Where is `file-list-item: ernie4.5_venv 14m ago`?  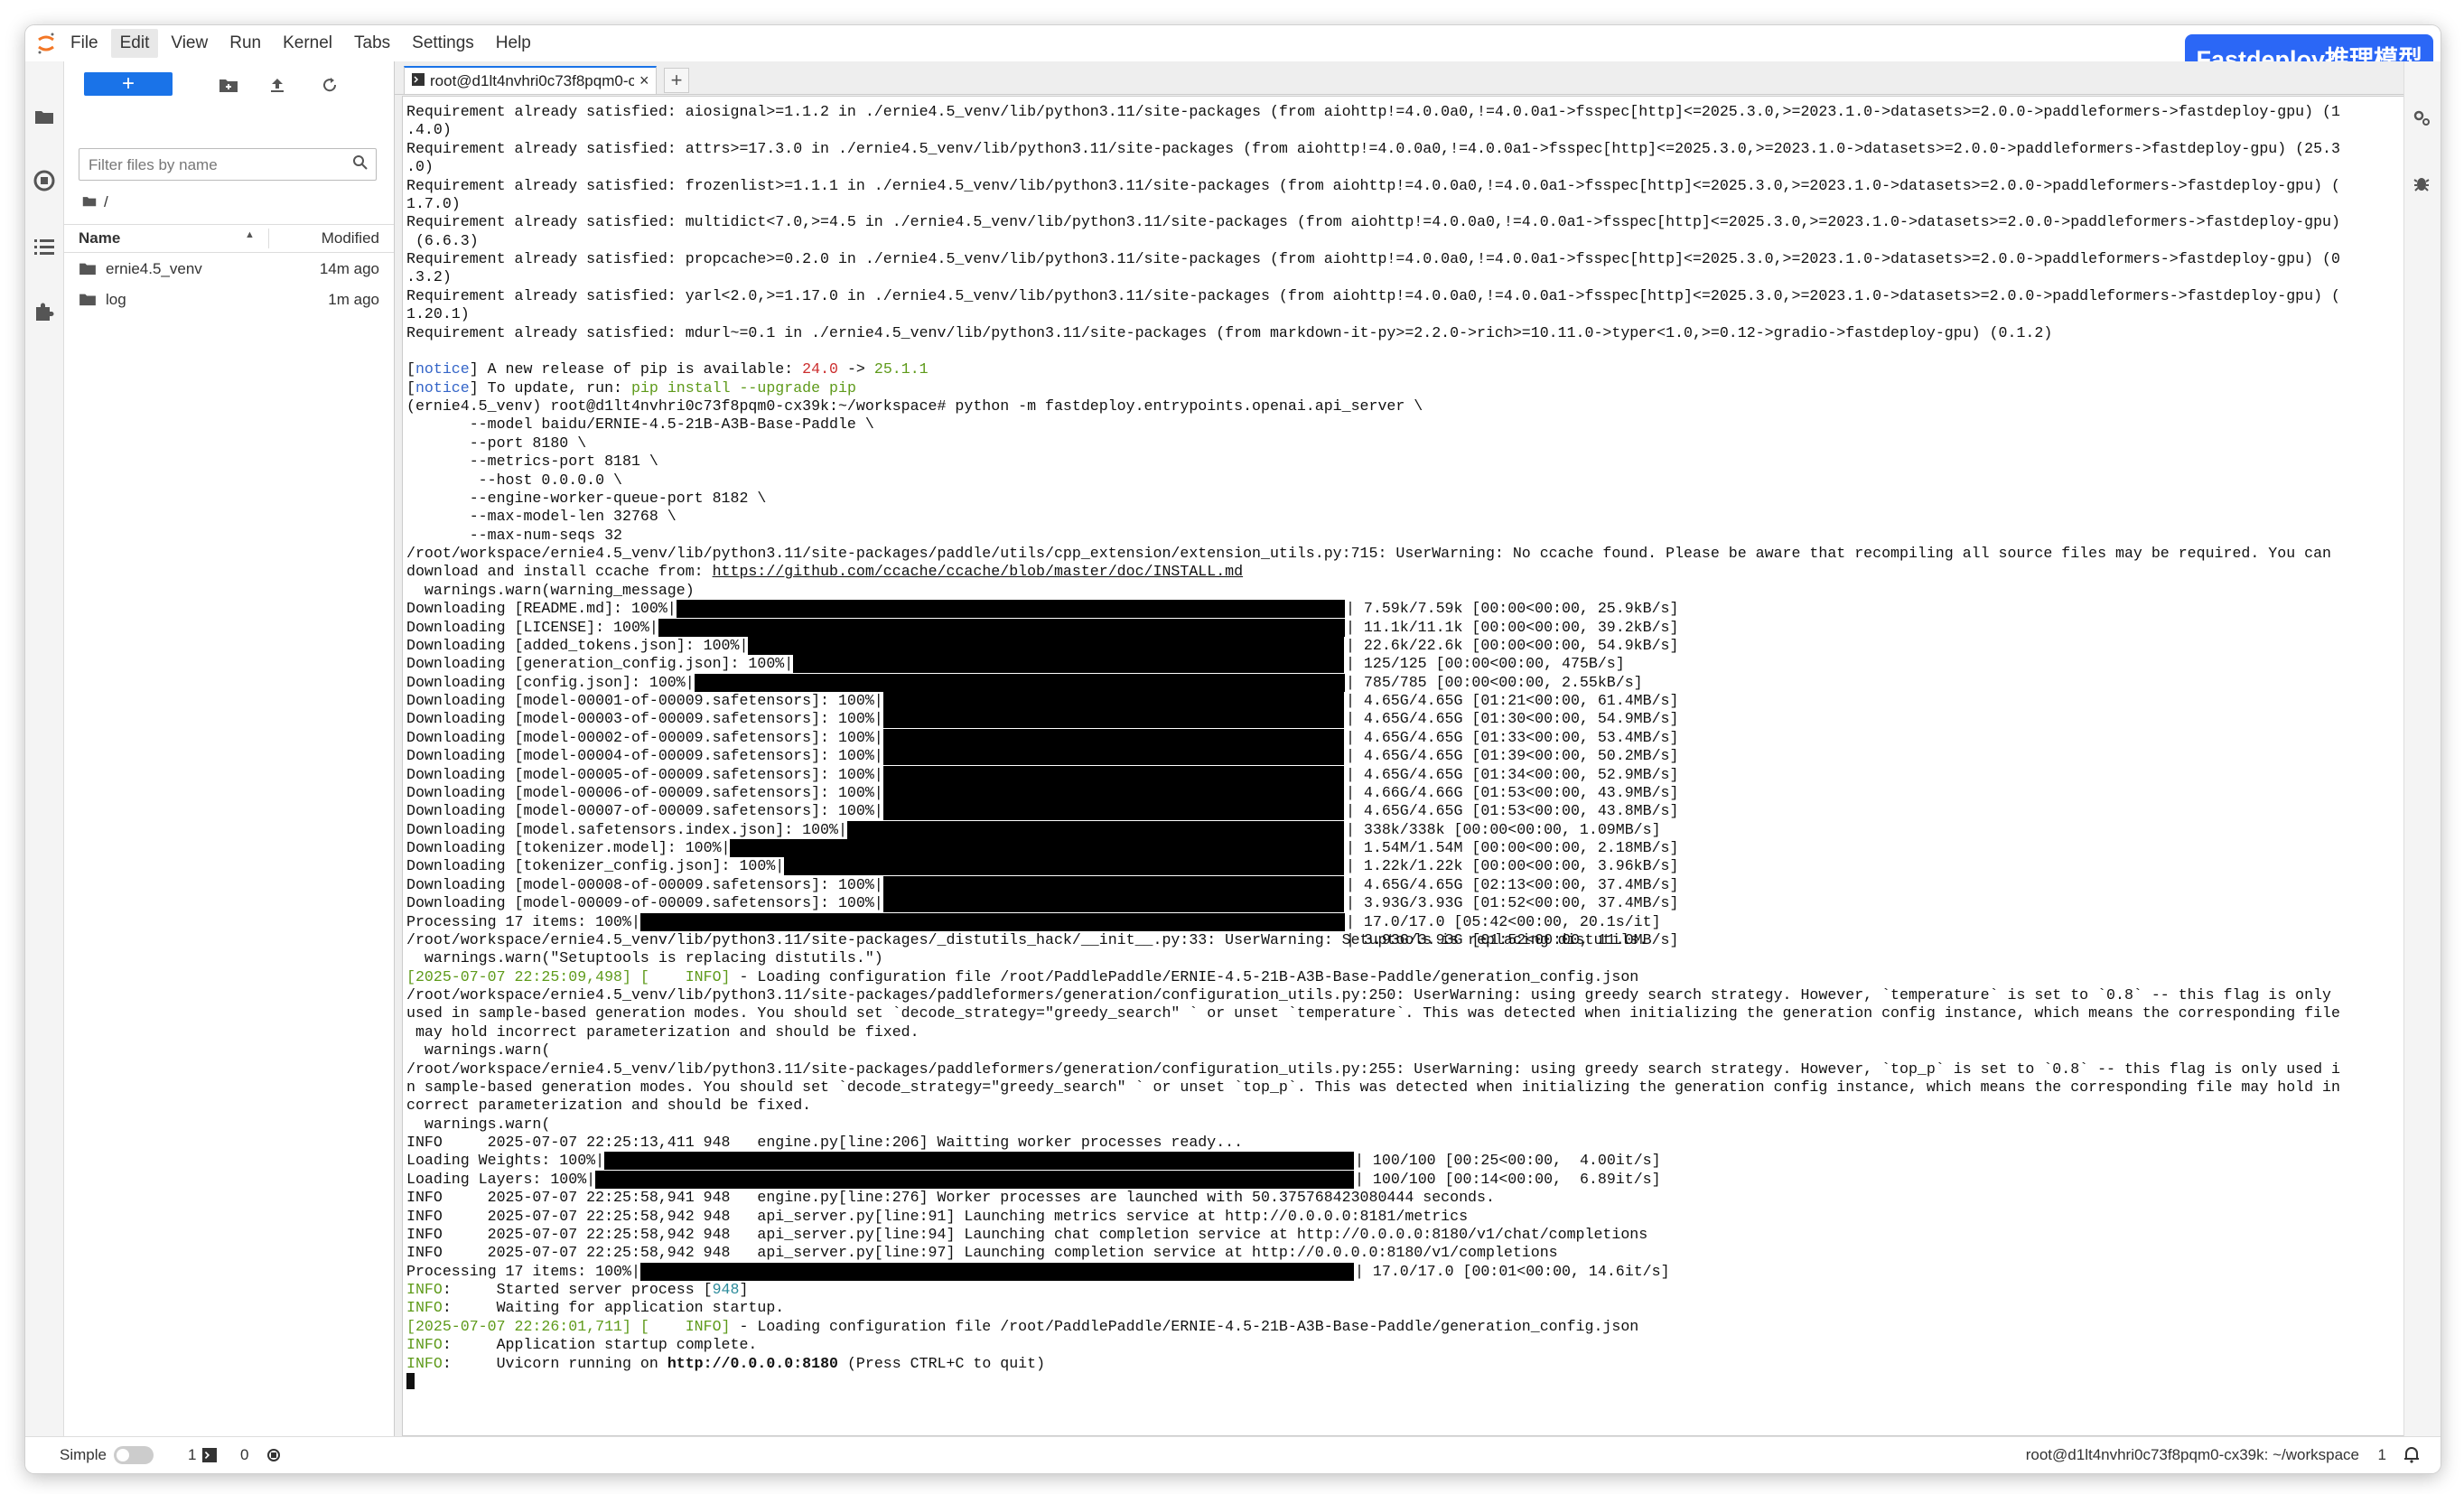 file-list-item: ernie4.5_venv 14m ago is located at coordinates (229, 269).